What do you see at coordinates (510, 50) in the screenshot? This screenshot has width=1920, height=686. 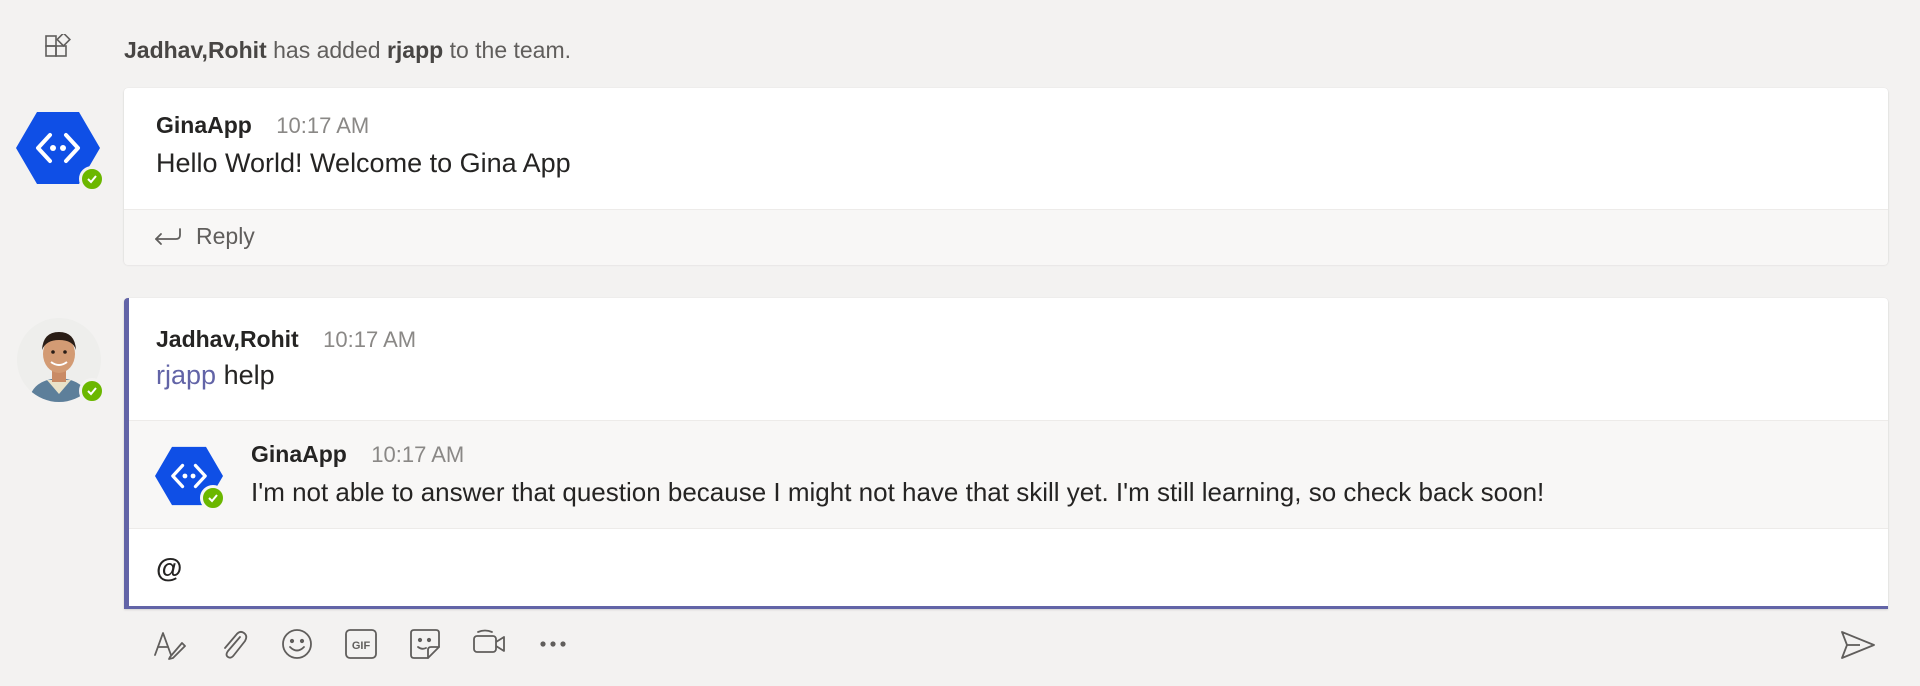 I see `system-event-suffix: to the team.` at bounding box center [510, 50].